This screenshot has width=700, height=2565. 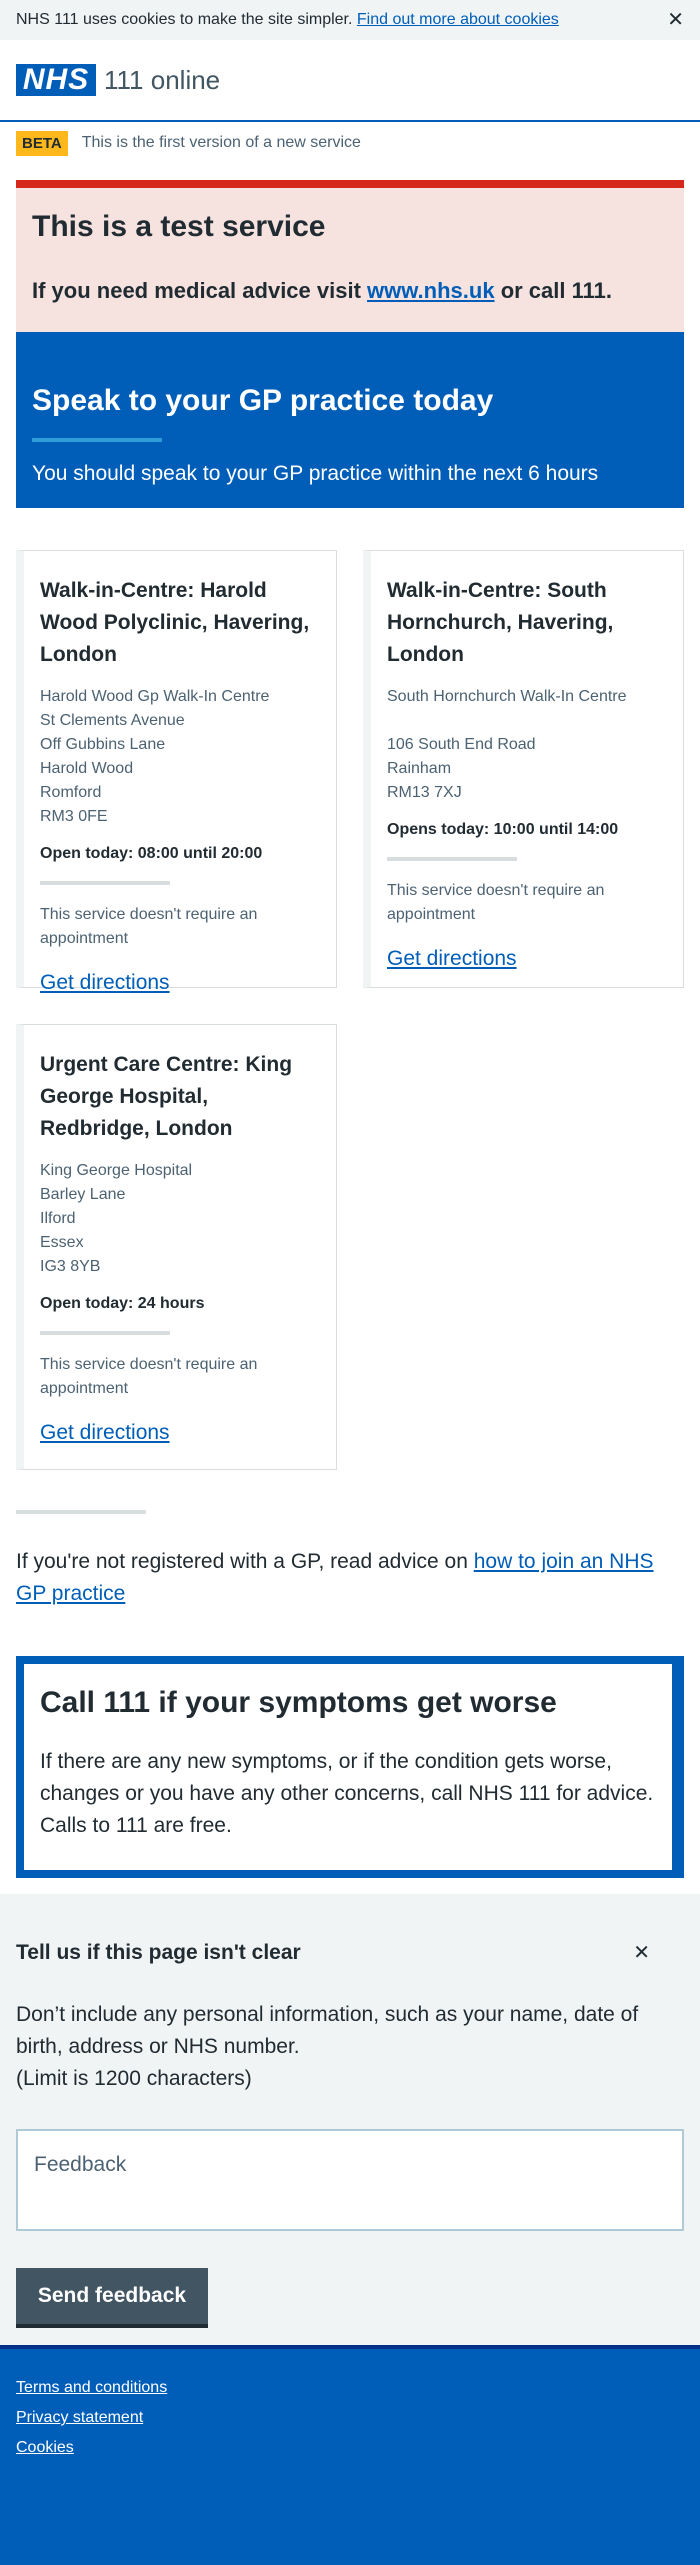 I want to click on address-line: Harold Wood Gp Walk-In Centre, so click(x=155, y=696).